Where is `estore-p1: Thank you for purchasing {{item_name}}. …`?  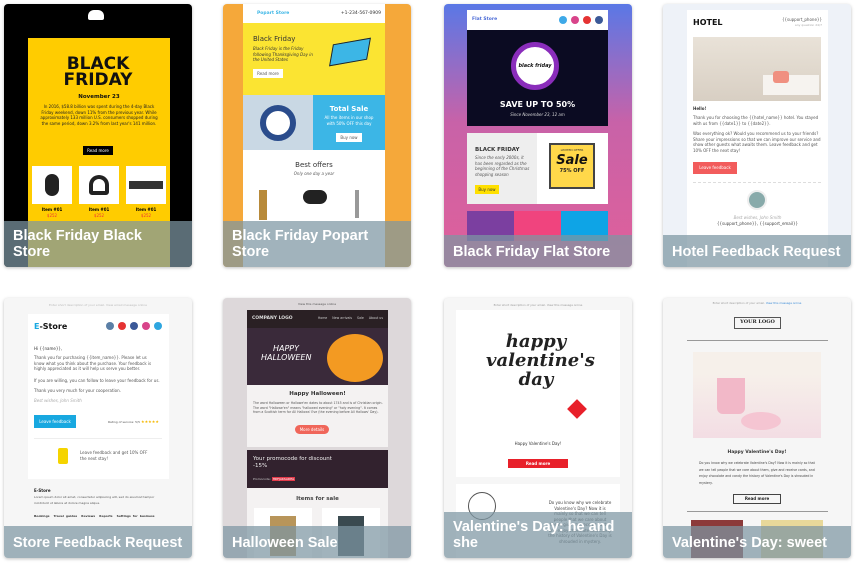 estore-p1: Thank you for purchasing {{item_name}}. … is located at coordinates (93, 363).